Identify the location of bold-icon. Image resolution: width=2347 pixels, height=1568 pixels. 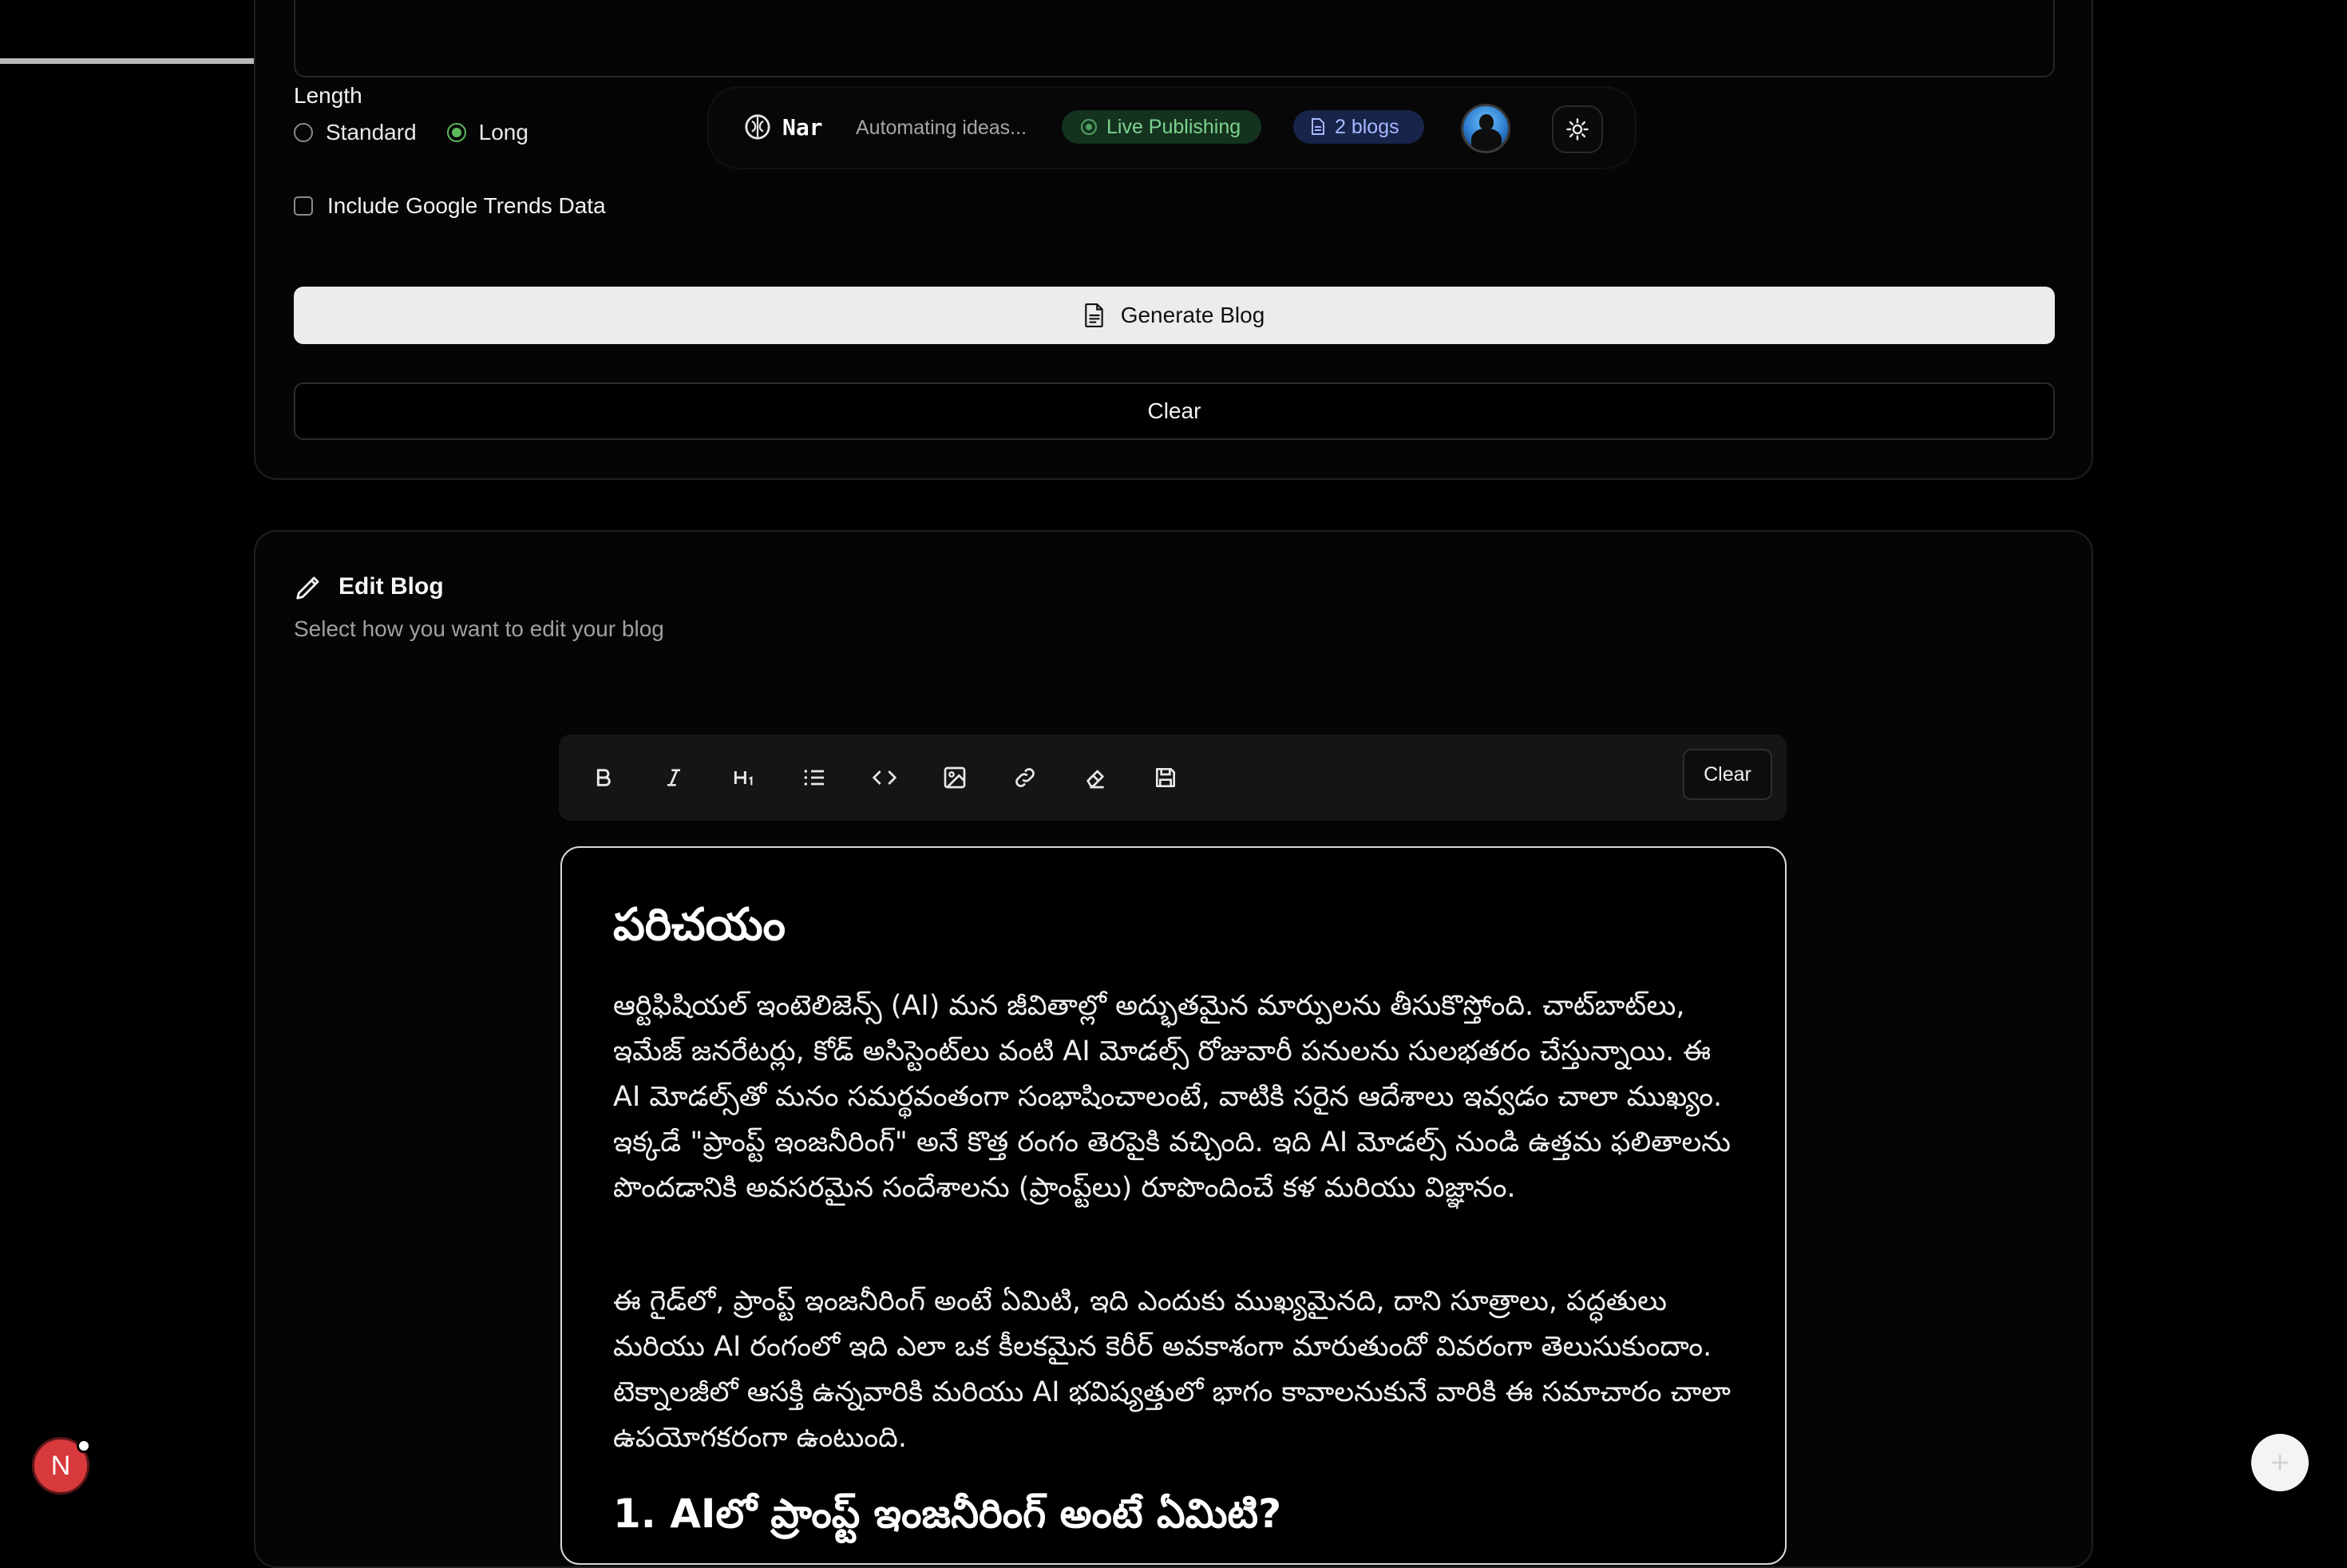
(603, 777).